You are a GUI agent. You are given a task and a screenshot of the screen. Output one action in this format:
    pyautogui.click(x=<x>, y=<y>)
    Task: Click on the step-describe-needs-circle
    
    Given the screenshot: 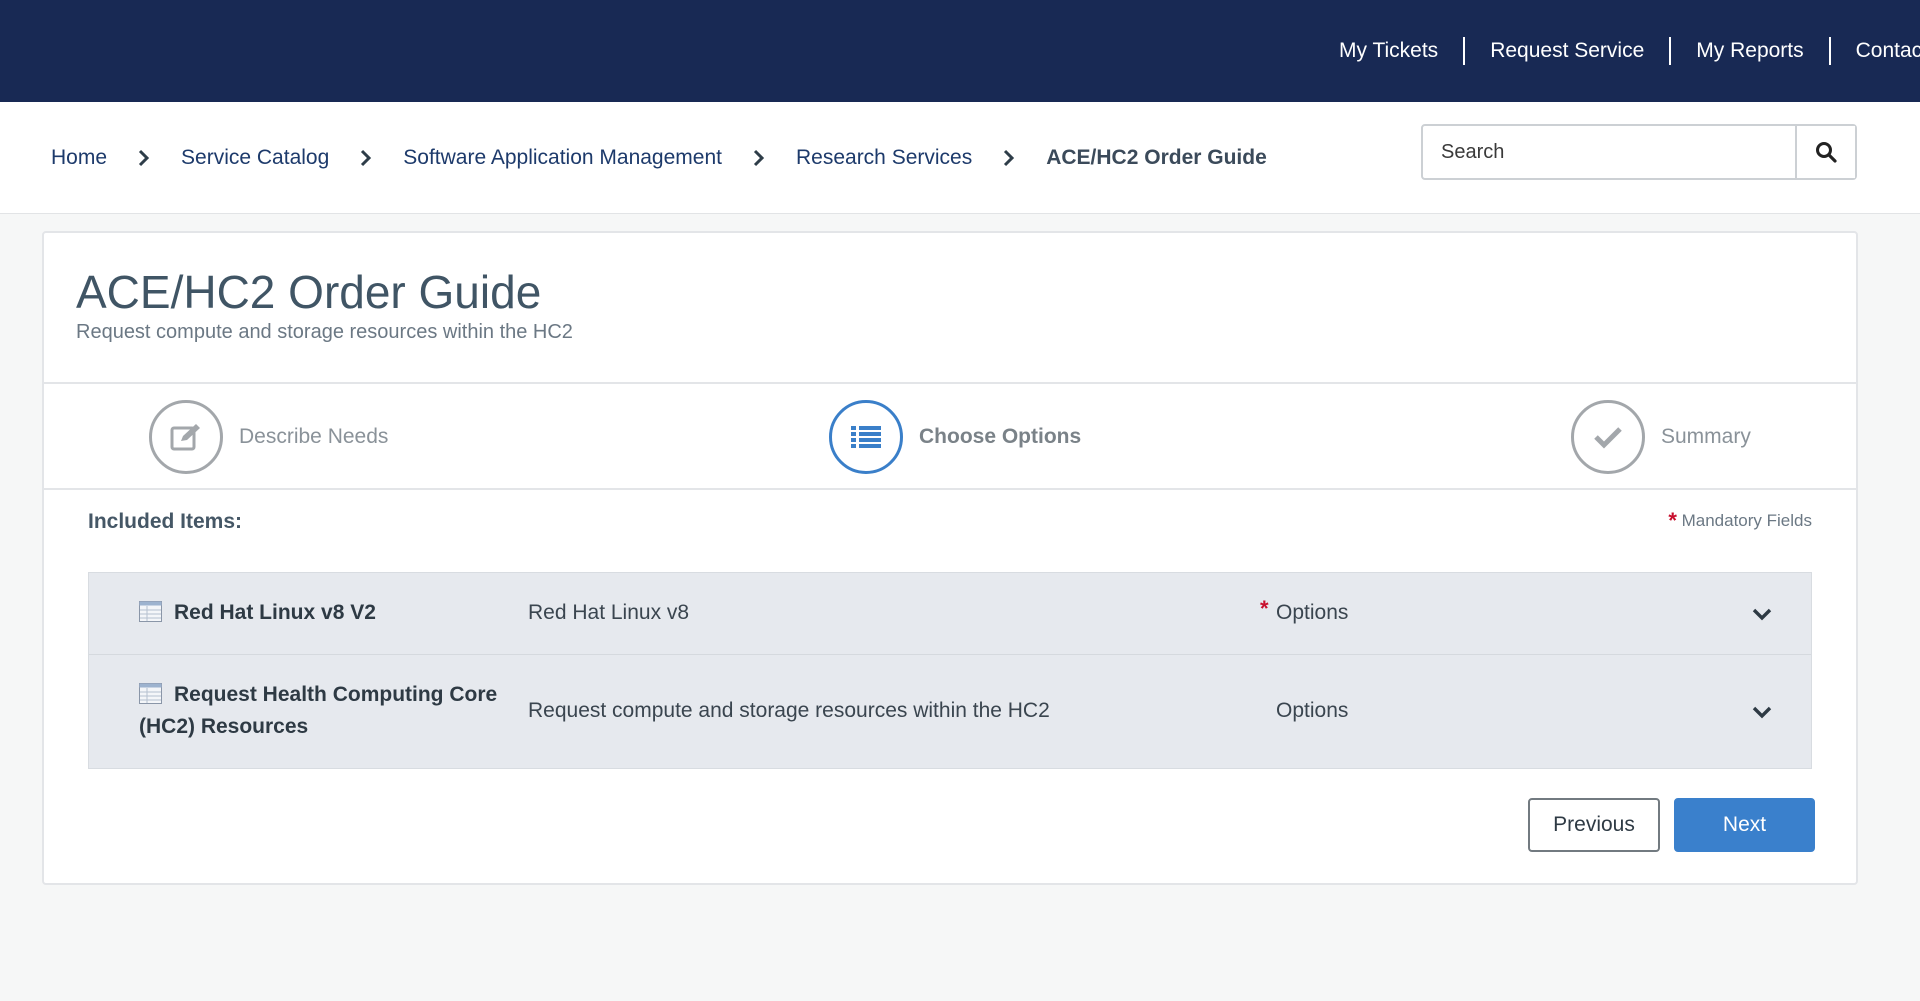 What is the action you would take?
    pyautogui.click(x=186, y=437)
    